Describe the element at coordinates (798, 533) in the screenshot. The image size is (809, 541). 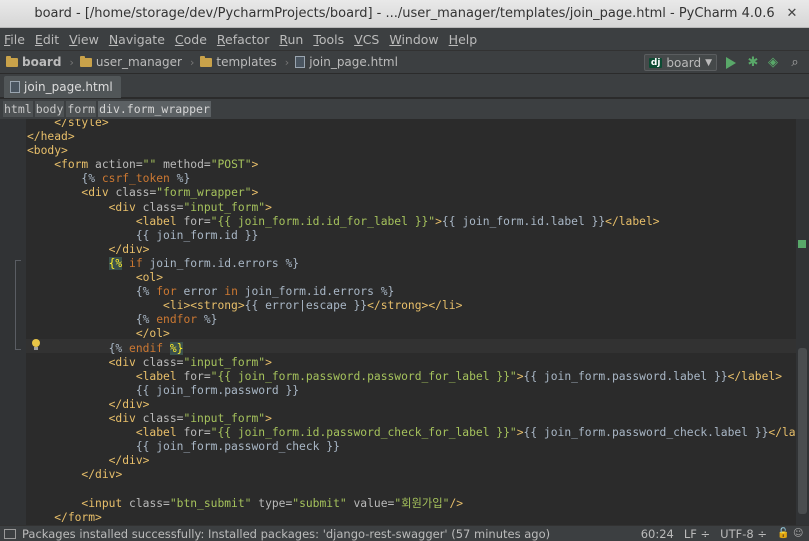
I see `inspector-icon: ☺` at that location.